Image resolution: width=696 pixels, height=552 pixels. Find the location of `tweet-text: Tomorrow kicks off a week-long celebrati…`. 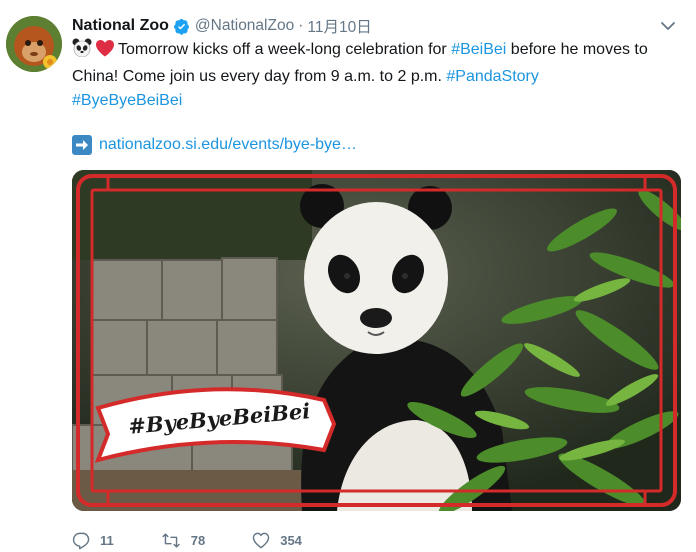

tweet-text: Tomorrow kicks off a week-long celebrati… is located at coordinates (376, 75).